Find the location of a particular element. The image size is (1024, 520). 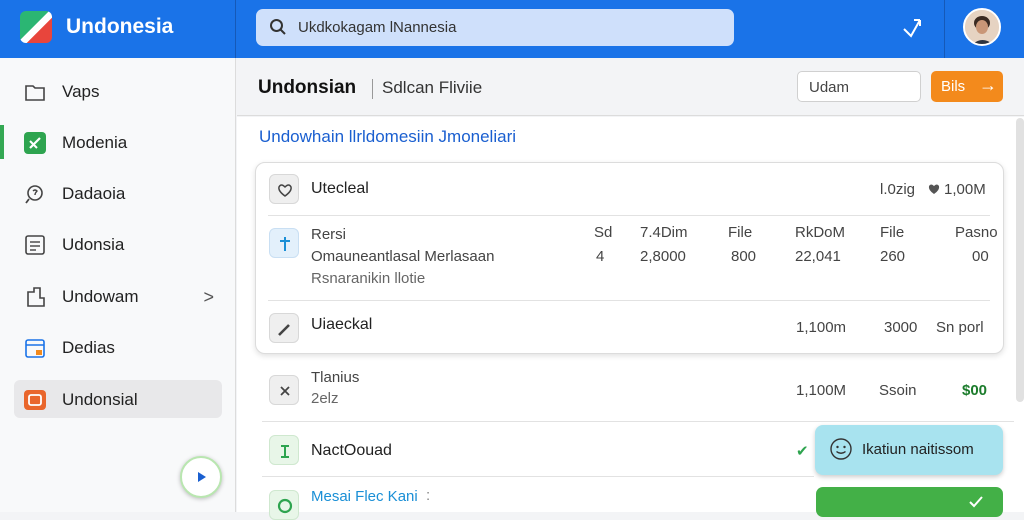

row-subtitle: 2elz is located at coordinates (325, 398).